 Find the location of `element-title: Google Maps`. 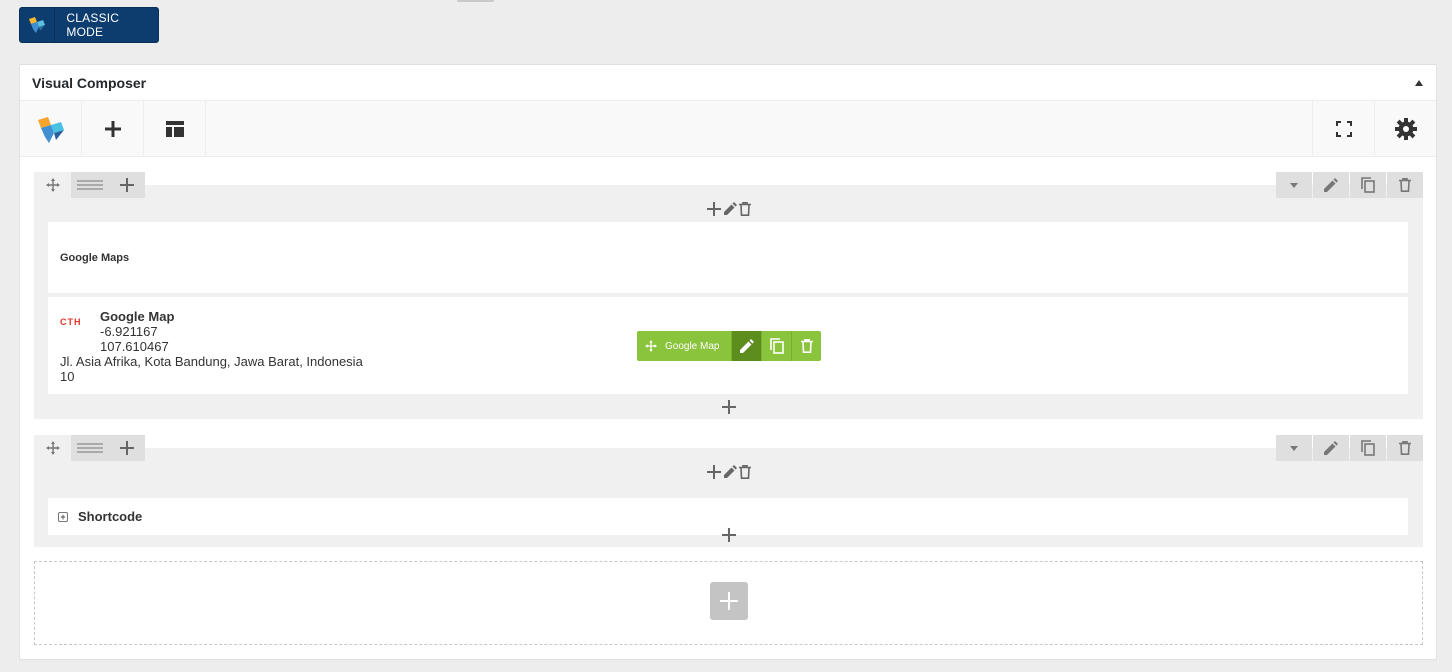

element-title: Google Maps is located at coordinates (95, 258).